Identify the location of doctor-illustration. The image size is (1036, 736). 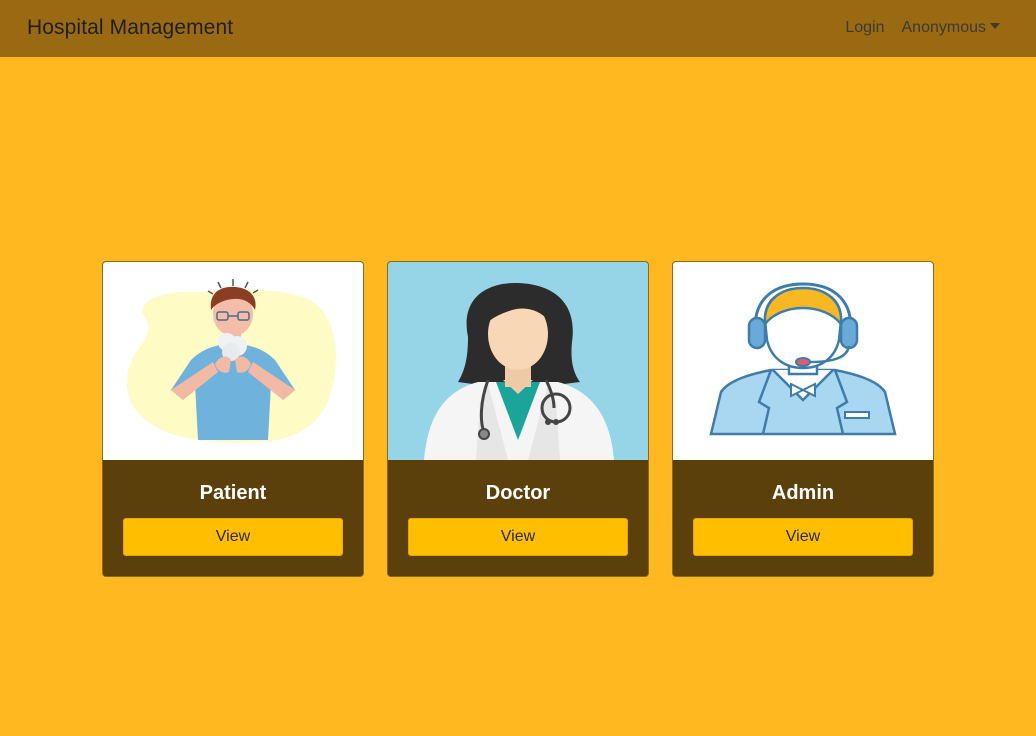
(518, 361).